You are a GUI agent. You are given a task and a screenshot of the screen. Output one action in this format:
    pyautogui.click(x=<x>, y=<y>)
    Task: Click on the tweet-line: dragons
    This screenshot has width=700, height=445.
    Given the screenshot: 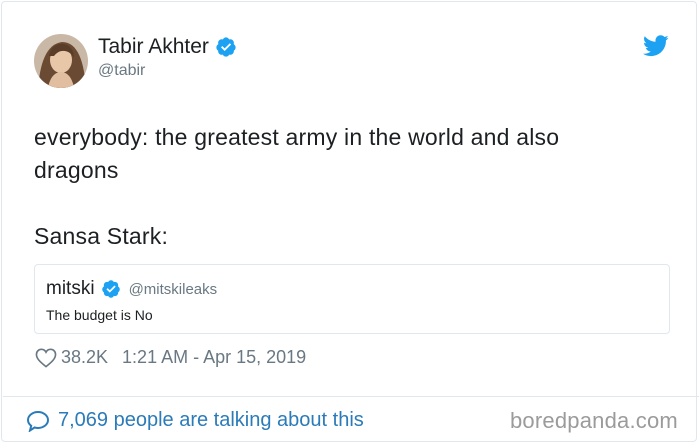 What is the action you would take?
    pyautogui.click(x=76, y=170)
    